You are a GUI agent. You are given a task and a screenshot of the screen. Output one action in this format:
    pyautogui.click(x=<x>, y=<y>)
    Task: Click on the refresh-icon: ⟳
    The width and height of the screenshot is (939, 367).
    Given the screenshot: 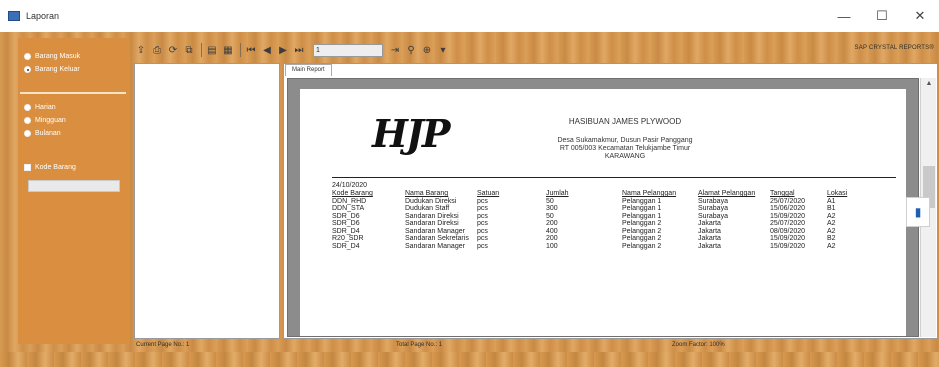 What is the action you would take?
    pyautogui.click(x=173, y=50)
    